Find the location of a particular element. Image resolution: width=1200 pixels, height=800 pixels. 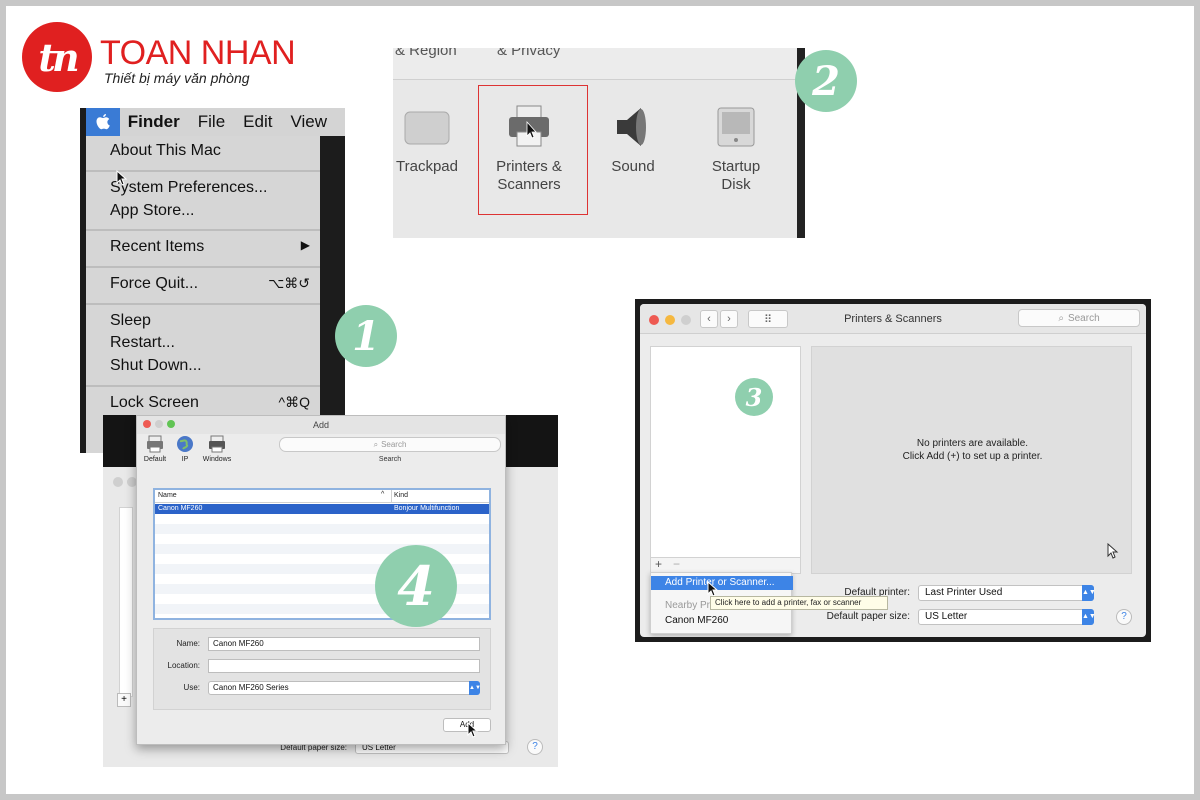

brand-logo: tn is located at coordinates (57, 57).